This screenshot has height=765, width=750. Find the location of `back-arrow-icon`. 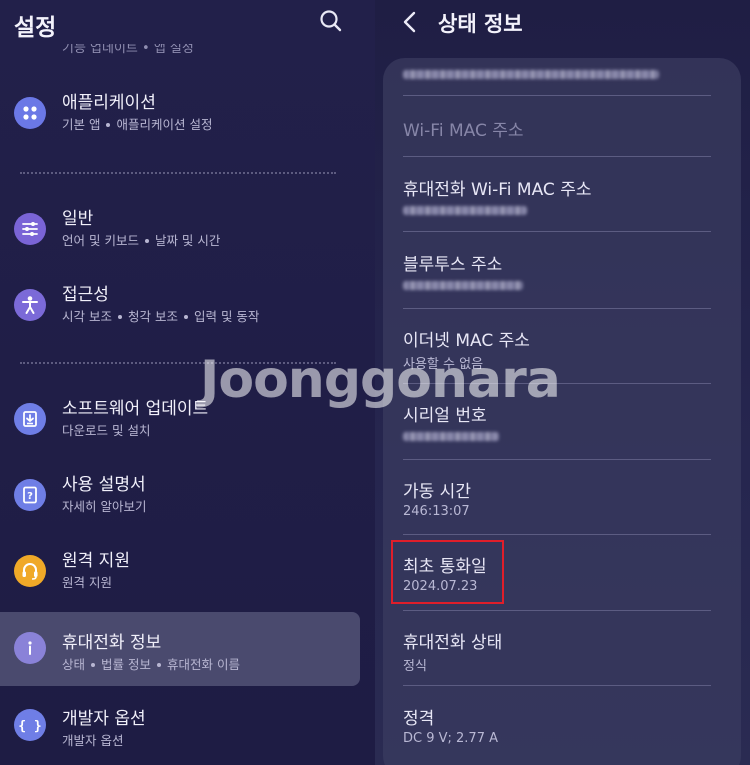

back-arrow-icon is located at coordinates (410, 22).